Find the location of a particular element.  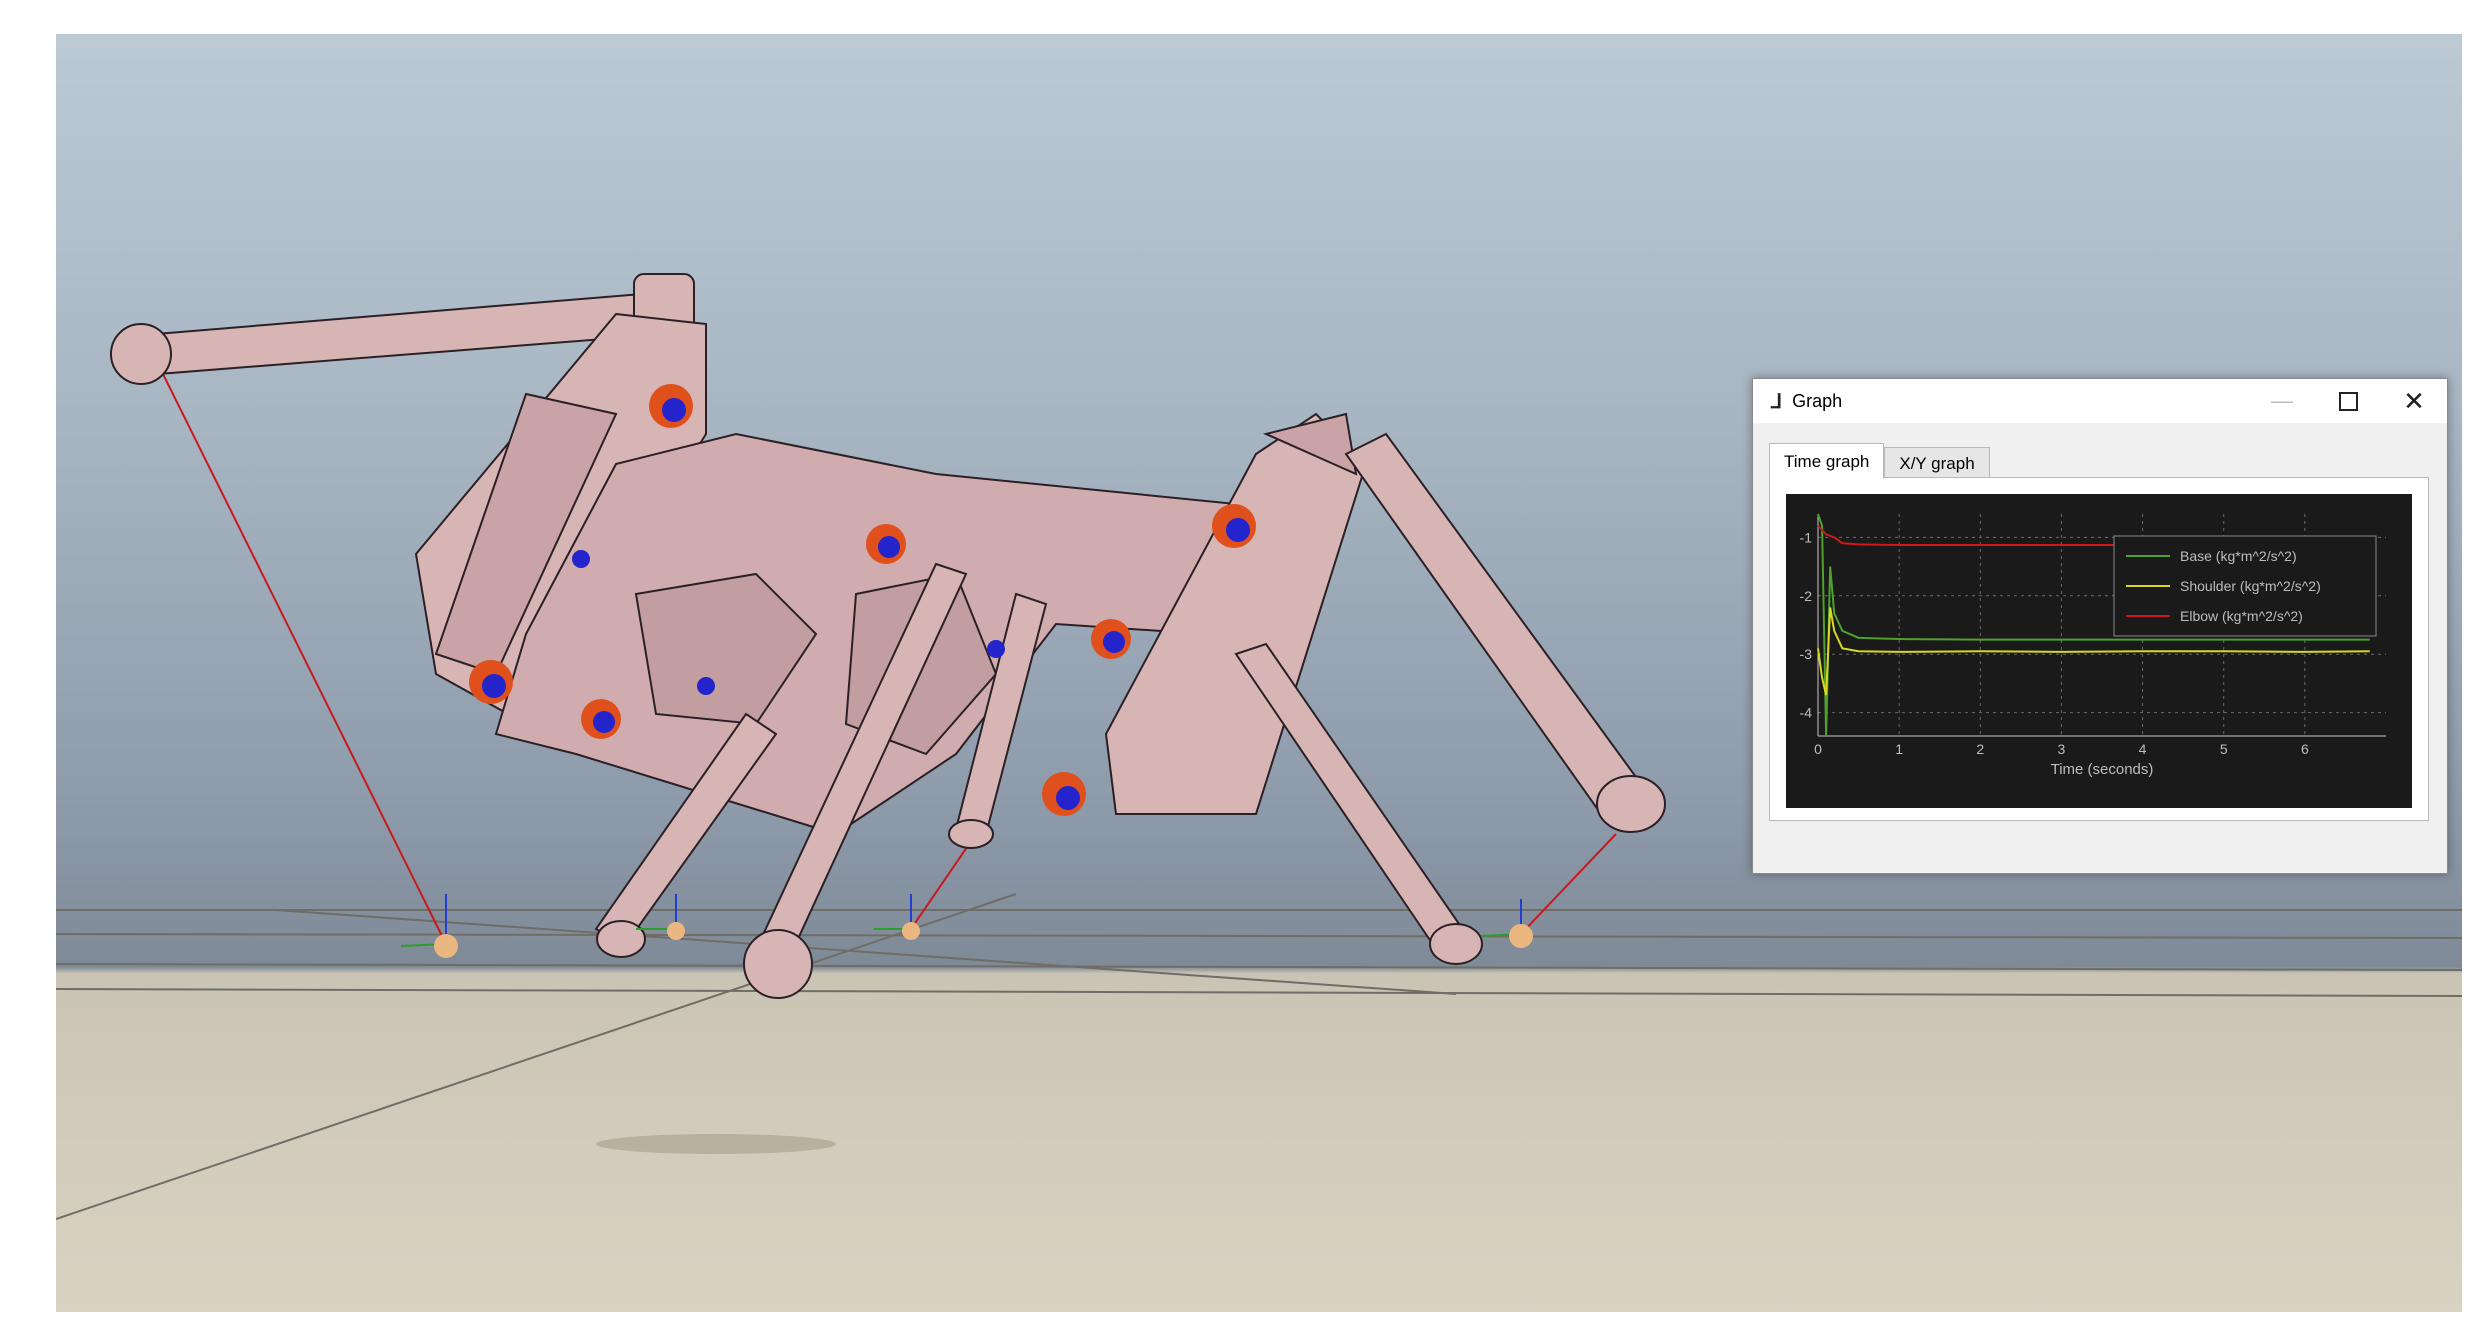

y-tick-label: -1 is located at coordinates (1806, 537).